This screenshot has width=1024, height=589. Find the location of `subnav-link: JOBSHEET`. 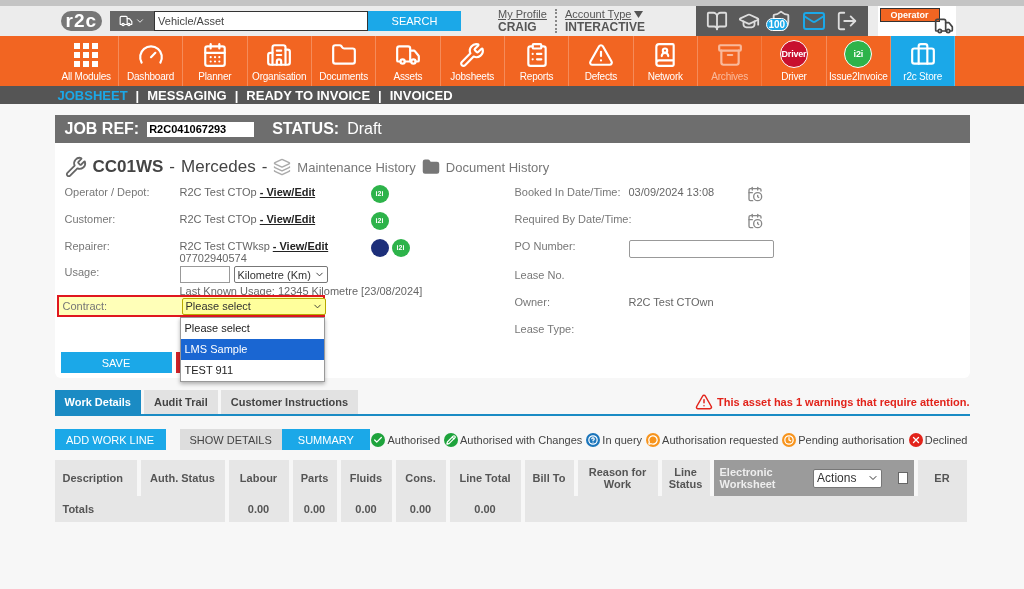

subnav-link: JOBSHEET is located at coordinates (92, 95).